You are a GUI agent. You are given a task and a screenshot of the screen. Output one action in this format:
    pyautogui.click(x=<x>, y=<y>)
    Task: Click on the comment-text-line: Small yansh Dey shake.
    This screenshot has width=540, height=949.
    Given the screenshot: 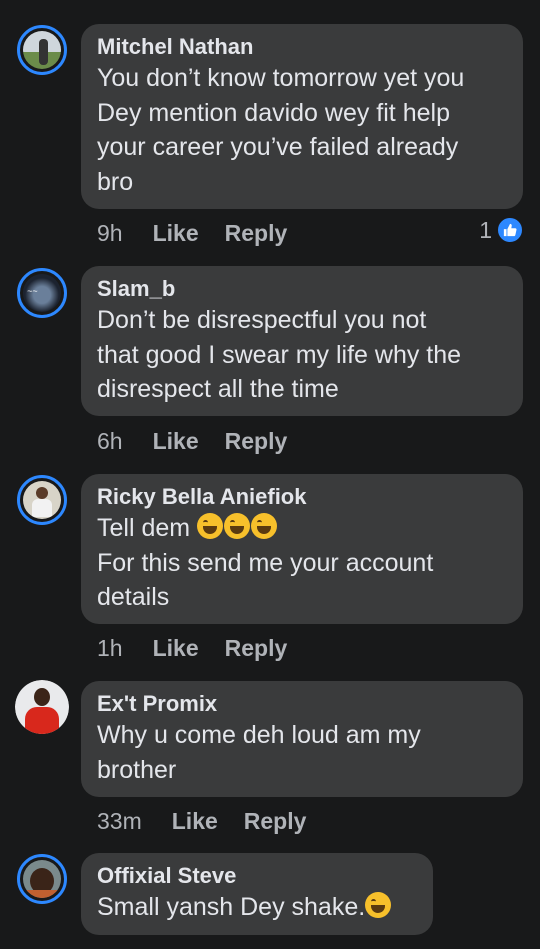 What is the action you would take?
    pyautogui.click(x=231, y=907)
    